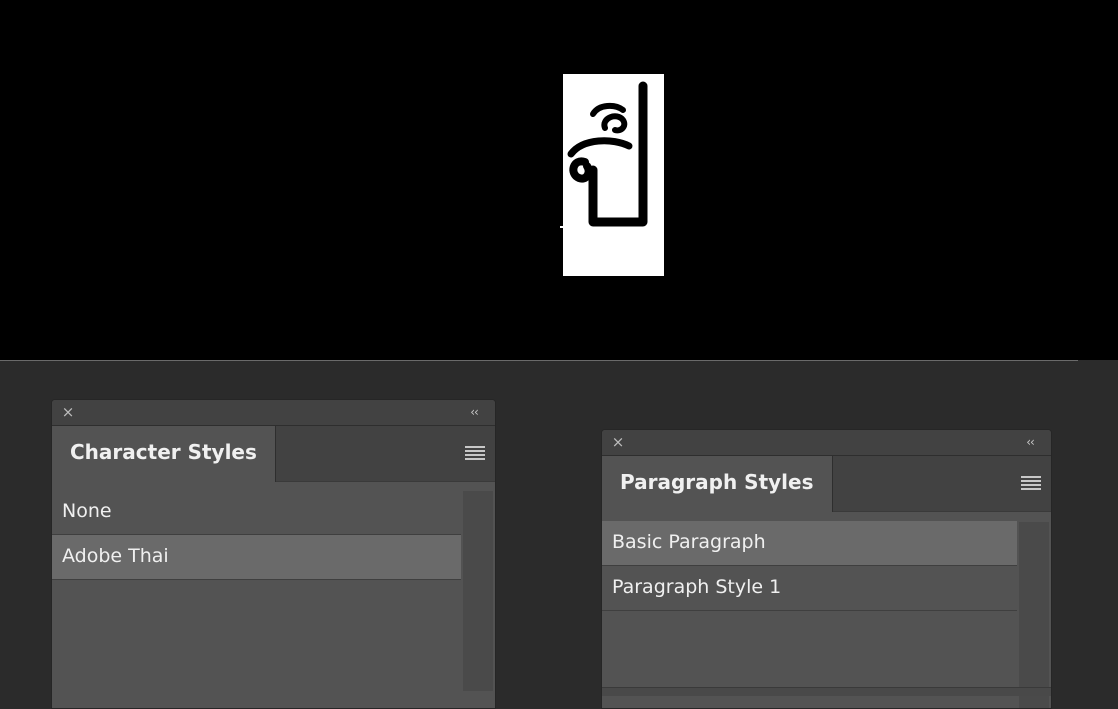  What do you see at coordinates (256, 512) in the screenshot?
I see `style-item-none: None` at bounding box center [256, 512].